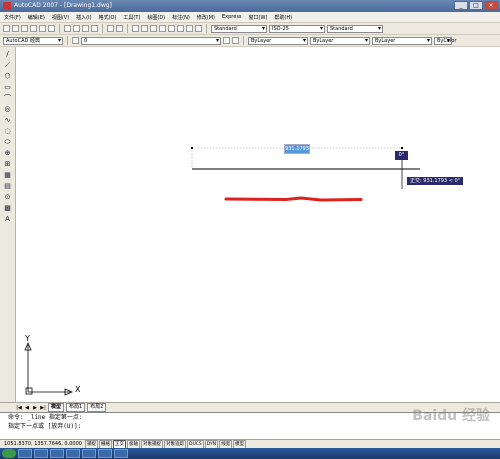  What do you see at coordinates (198, 28) in the screenshot?
I see `help-icon` at bounding box center [198, 28].